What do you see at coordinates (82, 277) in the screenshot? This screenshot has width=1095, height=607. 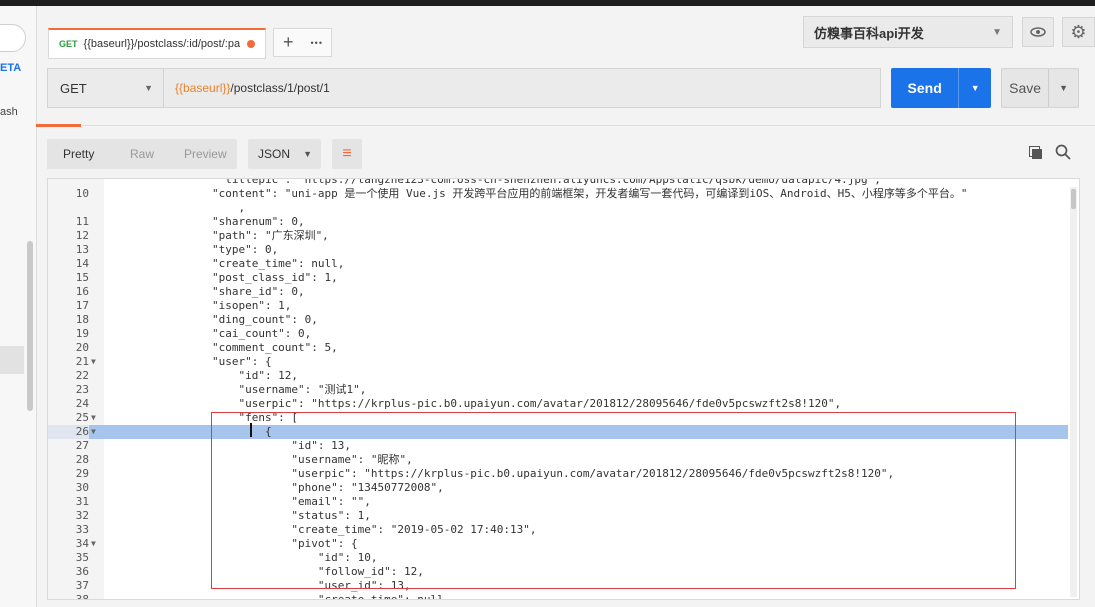 I see `line-number: 15` at bounding box center [82, 277].